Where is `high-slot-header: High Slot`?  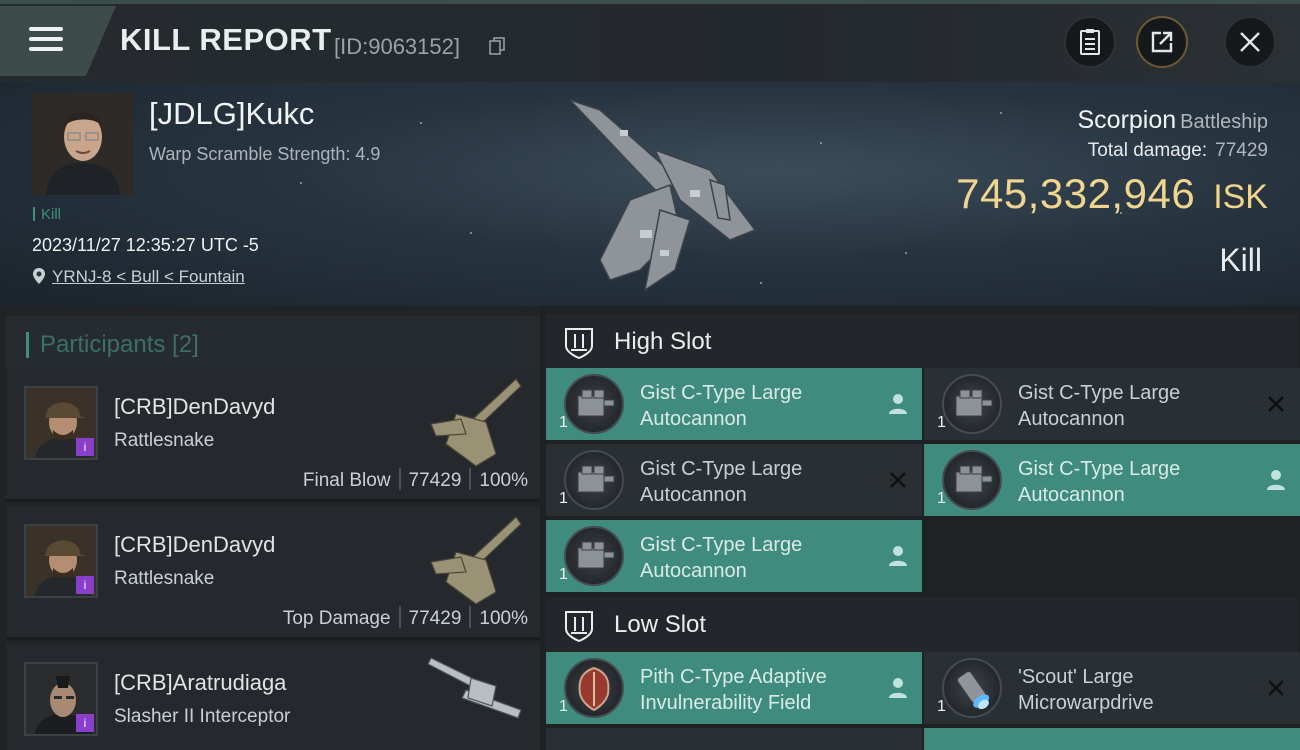 high-slot-header: High Slot is located at coordinates (922, 342).